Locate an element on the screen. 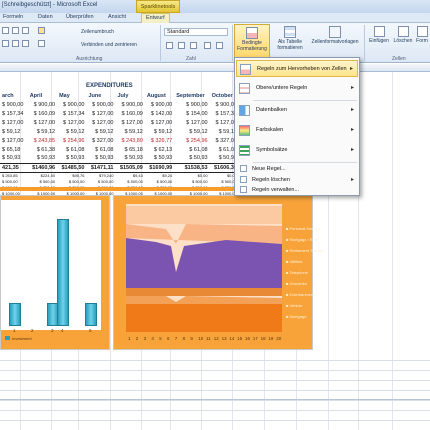 Image resolution: width=430 pixels, height=430 pixels. align-middle-icon is located at coordinates (15, 30).